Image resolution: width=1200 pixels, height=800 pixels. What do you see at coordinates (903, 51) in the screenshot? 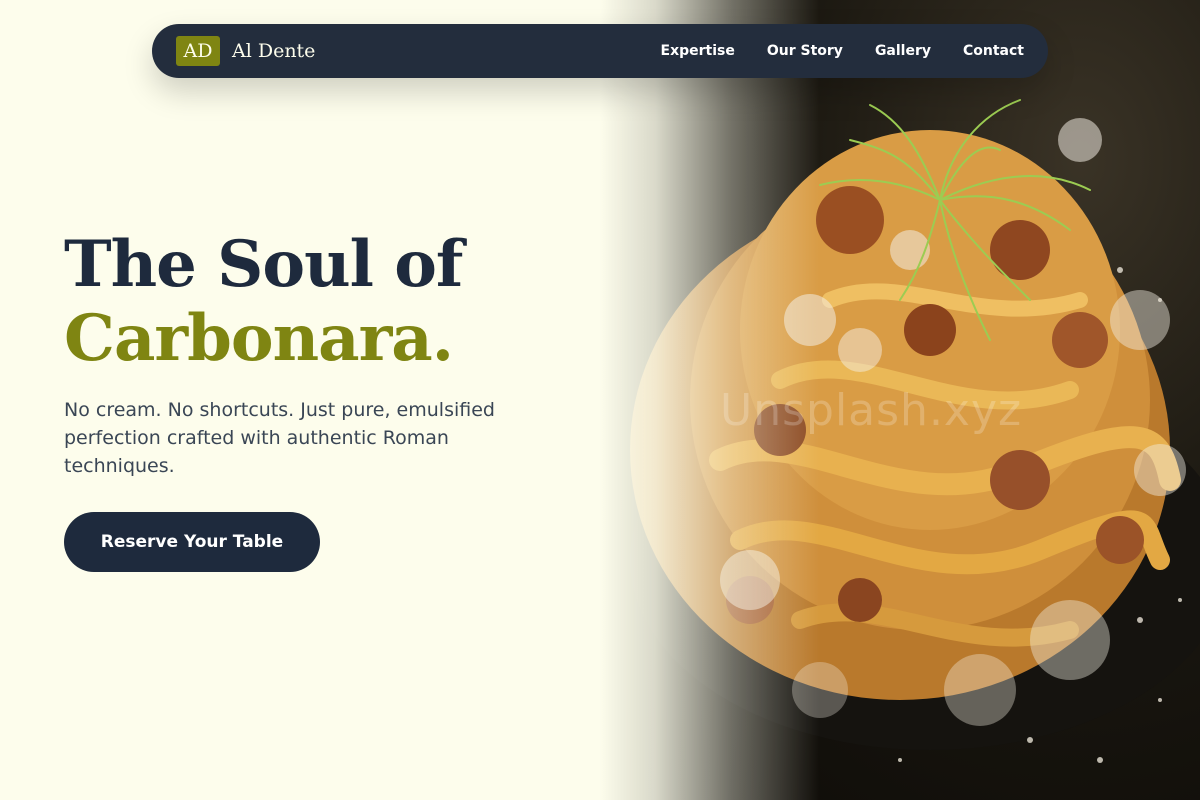
I see `nav-link-gallery: Gallery` at bounding box center [903, 51].